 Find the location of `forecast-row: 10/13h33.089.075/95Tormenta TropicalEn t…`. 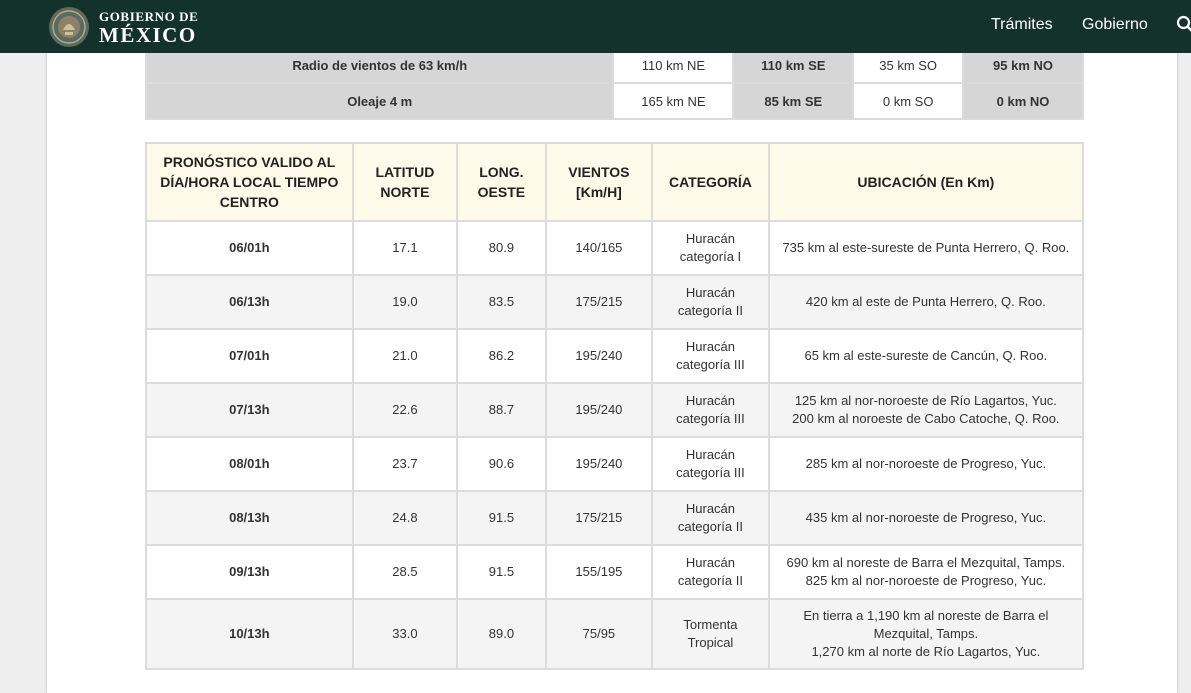

forecast-row: 10/13h33.089.075/95Tormenta TropicalEn t… is located at coordinates (614, 634).